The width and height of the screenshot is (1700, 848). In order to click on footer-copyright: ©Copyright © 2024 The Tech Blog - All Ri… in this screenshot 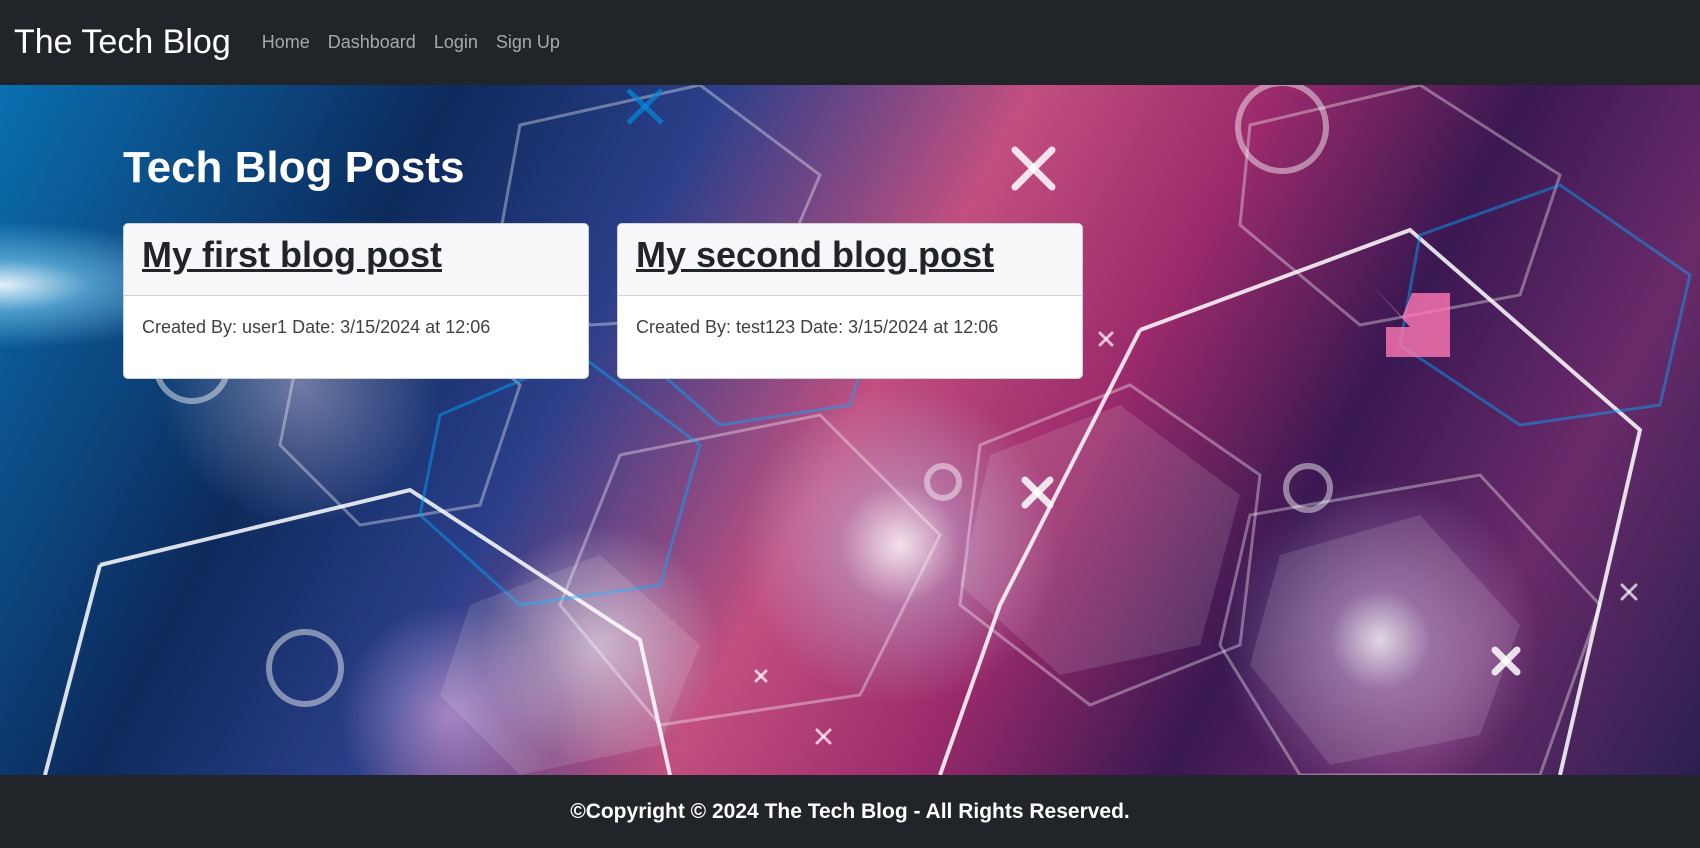, I will do `click(850, 811)`.